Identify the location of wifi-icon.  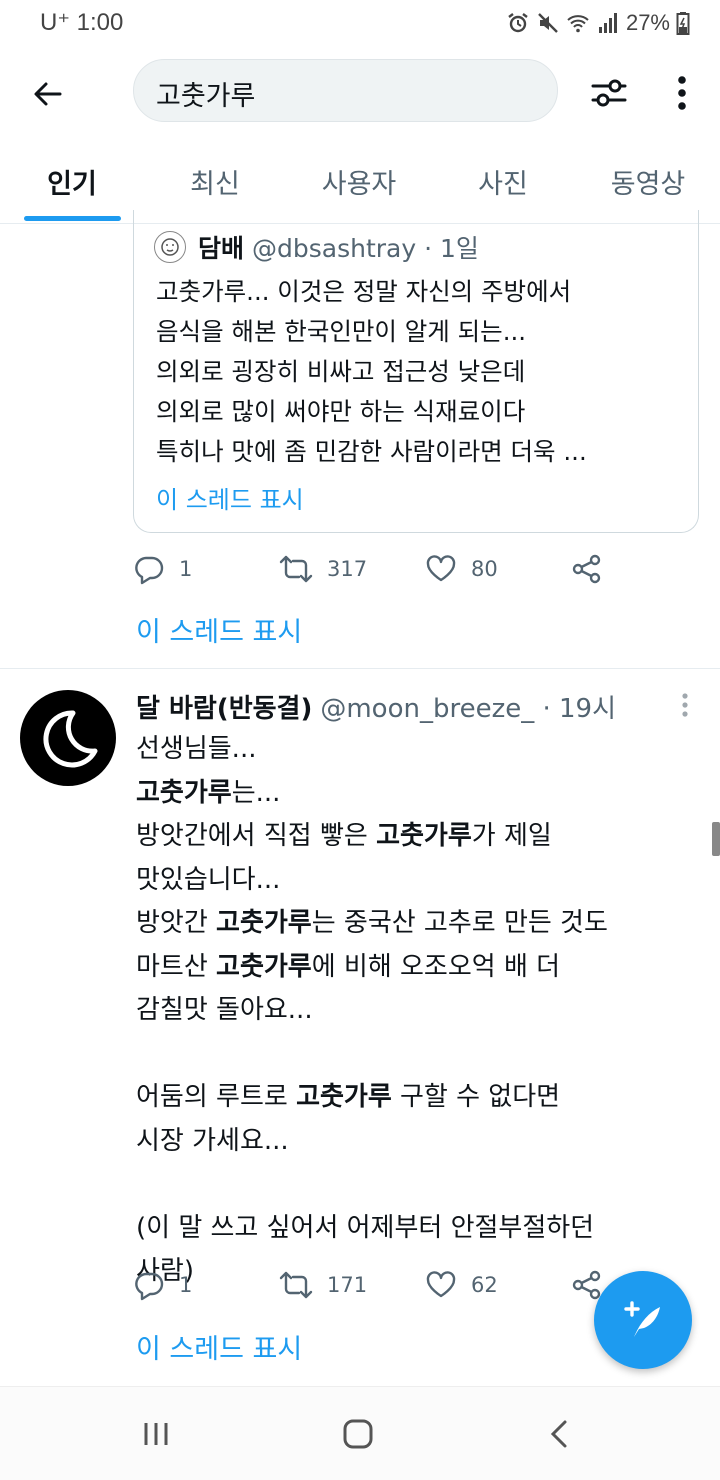
(578, 24).